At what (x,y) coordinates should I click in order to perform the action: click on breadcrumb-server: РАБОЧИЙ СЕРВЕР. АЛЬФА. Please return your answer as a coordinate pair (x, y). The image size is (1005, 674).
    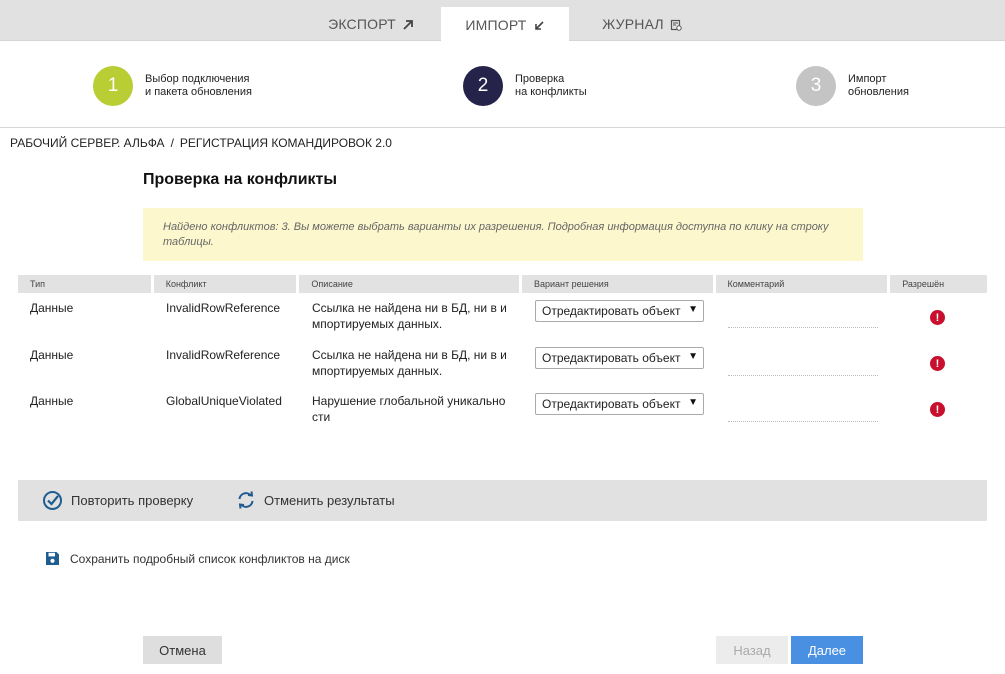
    Looking at the image, I should click on (87, 143).